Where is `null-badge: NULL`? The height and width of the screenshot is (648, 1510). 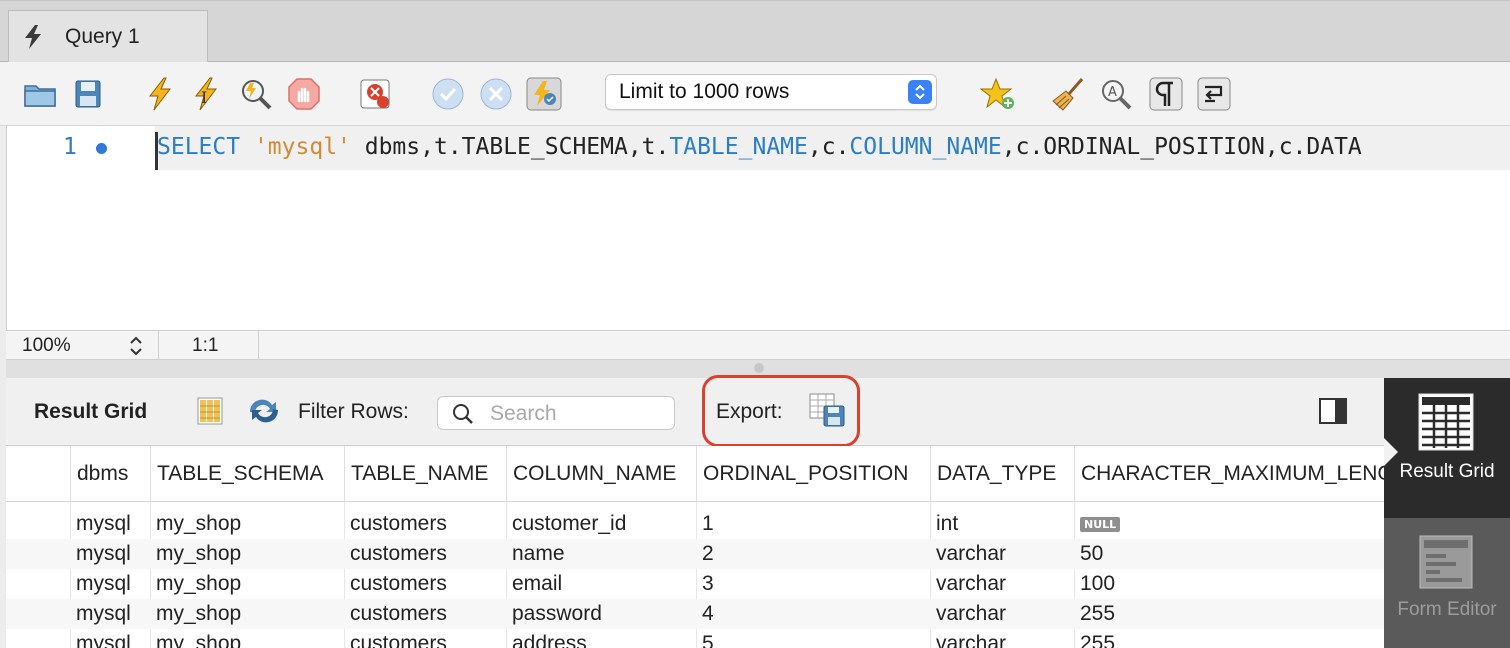 null-badge: NULL is located at coordinates (1100, 524).